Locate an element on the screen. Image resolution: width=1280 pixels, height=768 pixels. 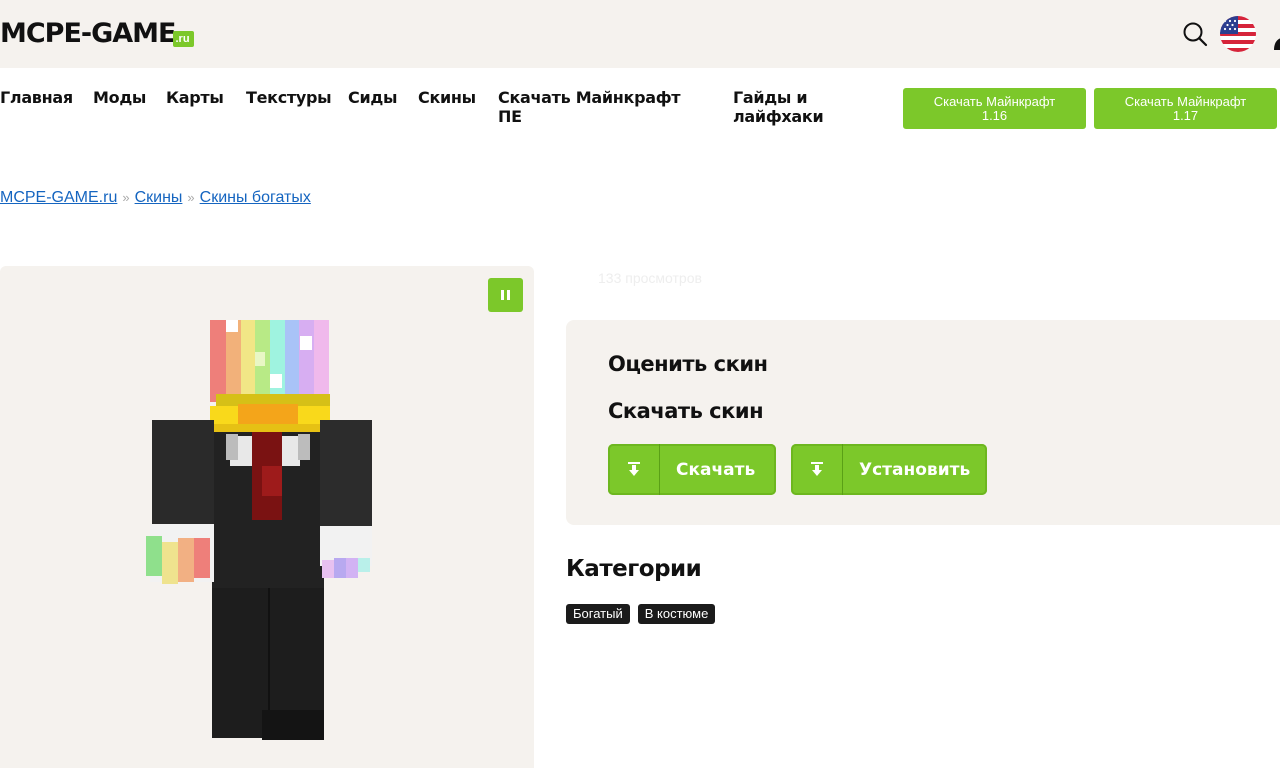
download-116-button: Скачать Майнкрафт 1.16 is located at coordinates (994, 108).